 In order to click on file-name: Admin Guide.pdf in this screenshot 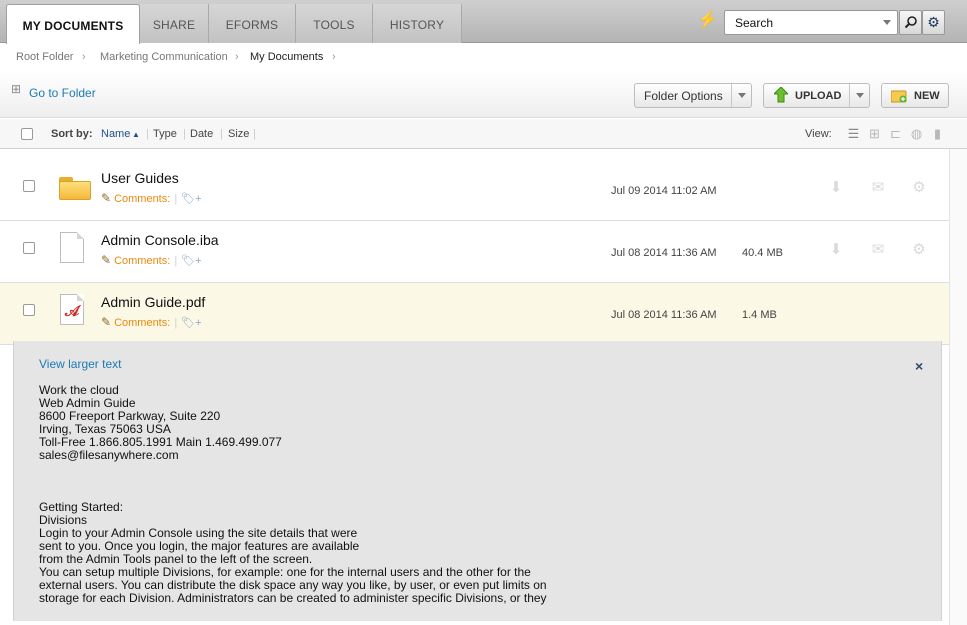, I will do `click(153, 302)`.